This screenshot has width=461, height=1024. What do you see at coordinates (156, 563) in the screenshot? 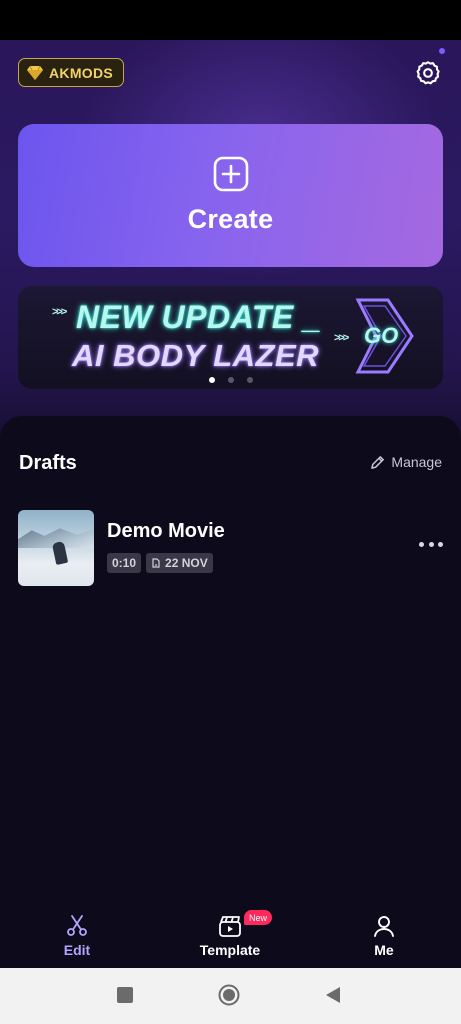
I see `file-icon` at bounding box center [156, 563].